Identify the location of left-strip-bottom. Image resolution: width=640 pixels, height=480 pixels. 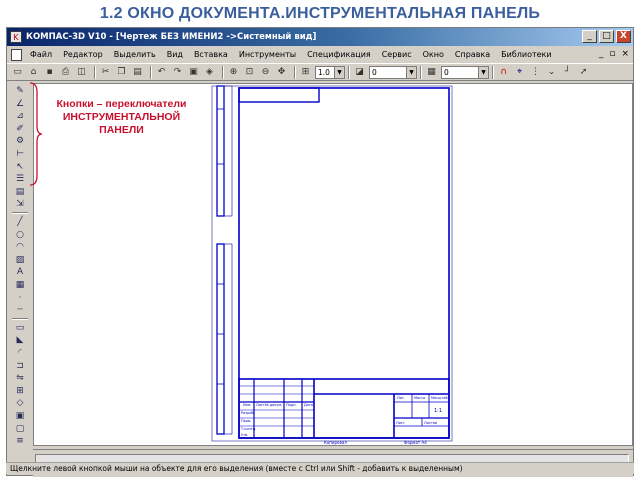
(220, 339).